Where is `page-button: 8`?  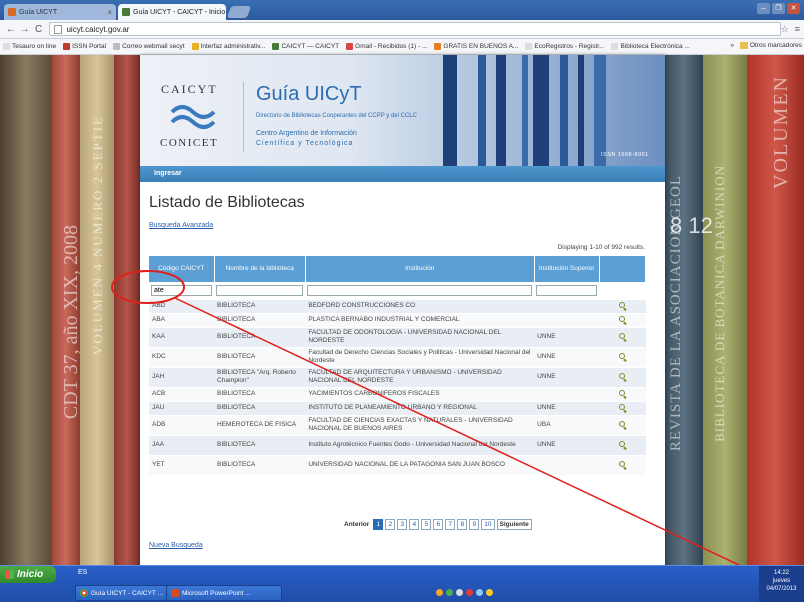 page-button: 8 is located at coordinates (462, 524).